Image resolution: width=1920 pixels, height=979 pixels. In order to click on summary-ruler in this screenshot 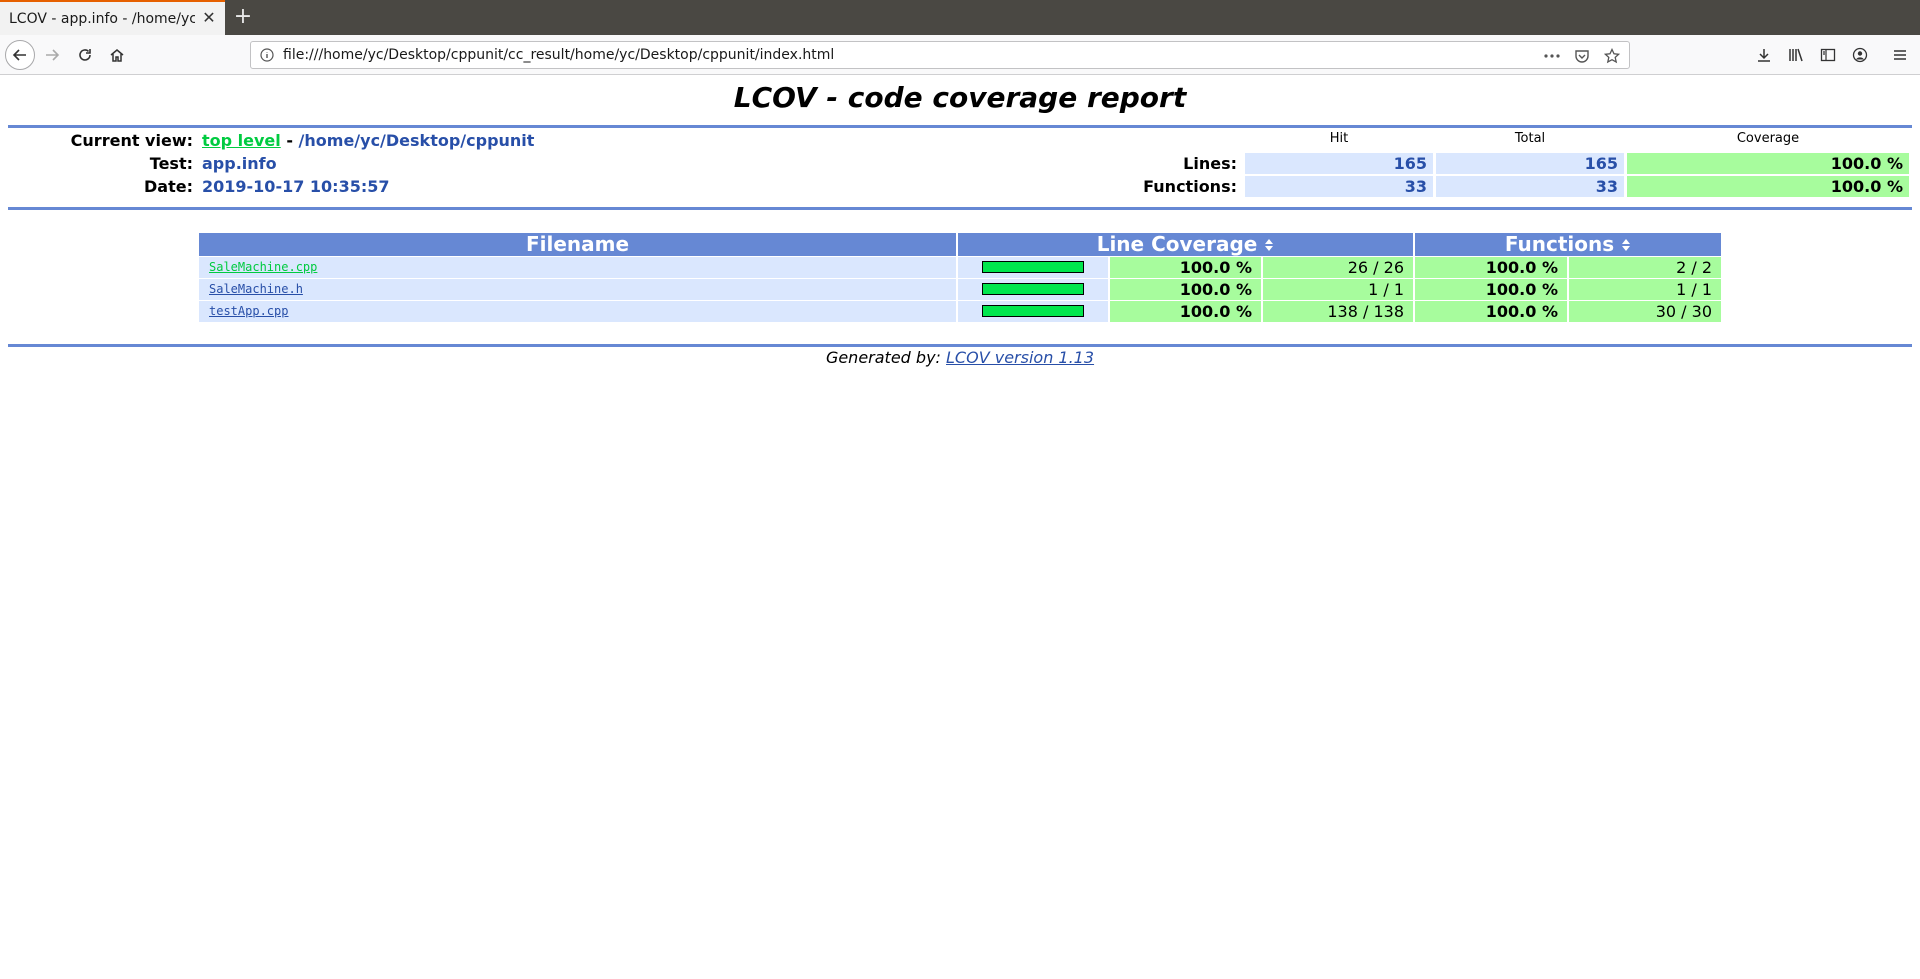, I will do `click(960, 208)`.